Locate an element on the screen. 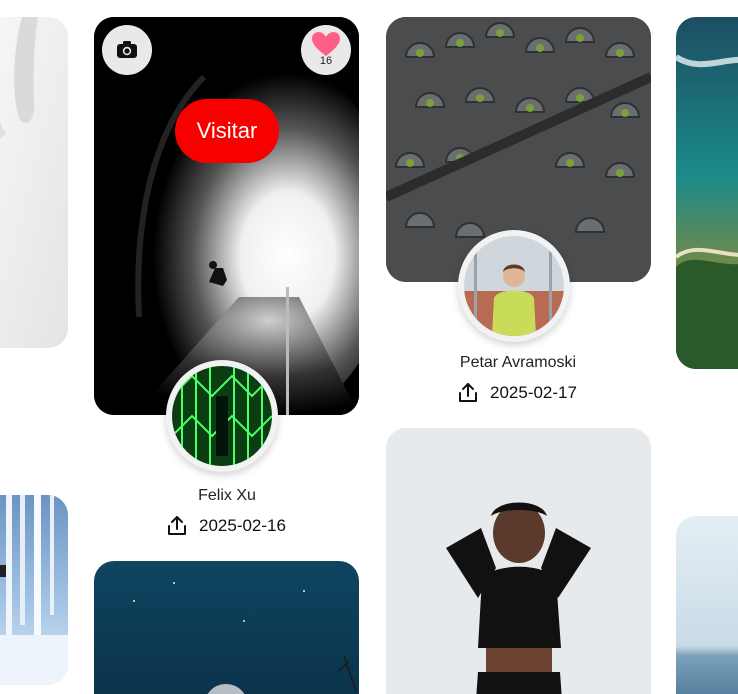 Image resolution: width=738 pixels, height=694 pixels. date-row-felix: 2025-02-16 is located at coordinates (225, 526).